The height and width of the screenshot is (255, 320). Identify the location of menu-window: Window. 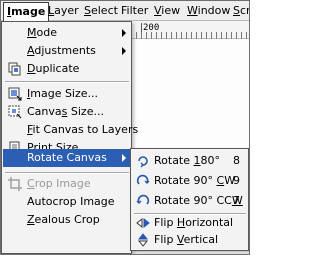
(208, 11).